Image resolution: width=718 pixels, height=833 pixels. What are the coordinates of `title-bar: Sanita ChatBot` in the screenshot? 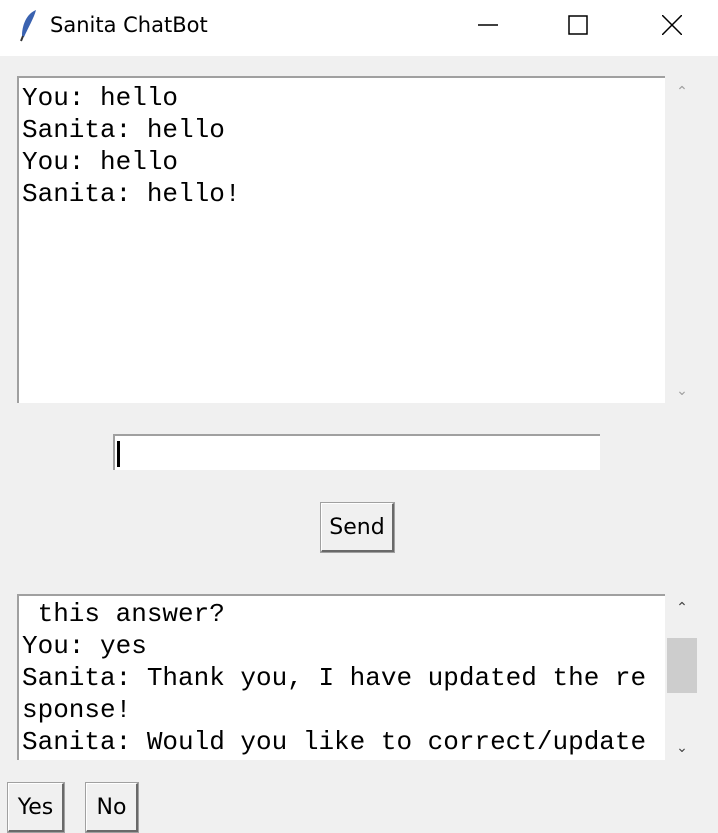 It's located at (359, 28).